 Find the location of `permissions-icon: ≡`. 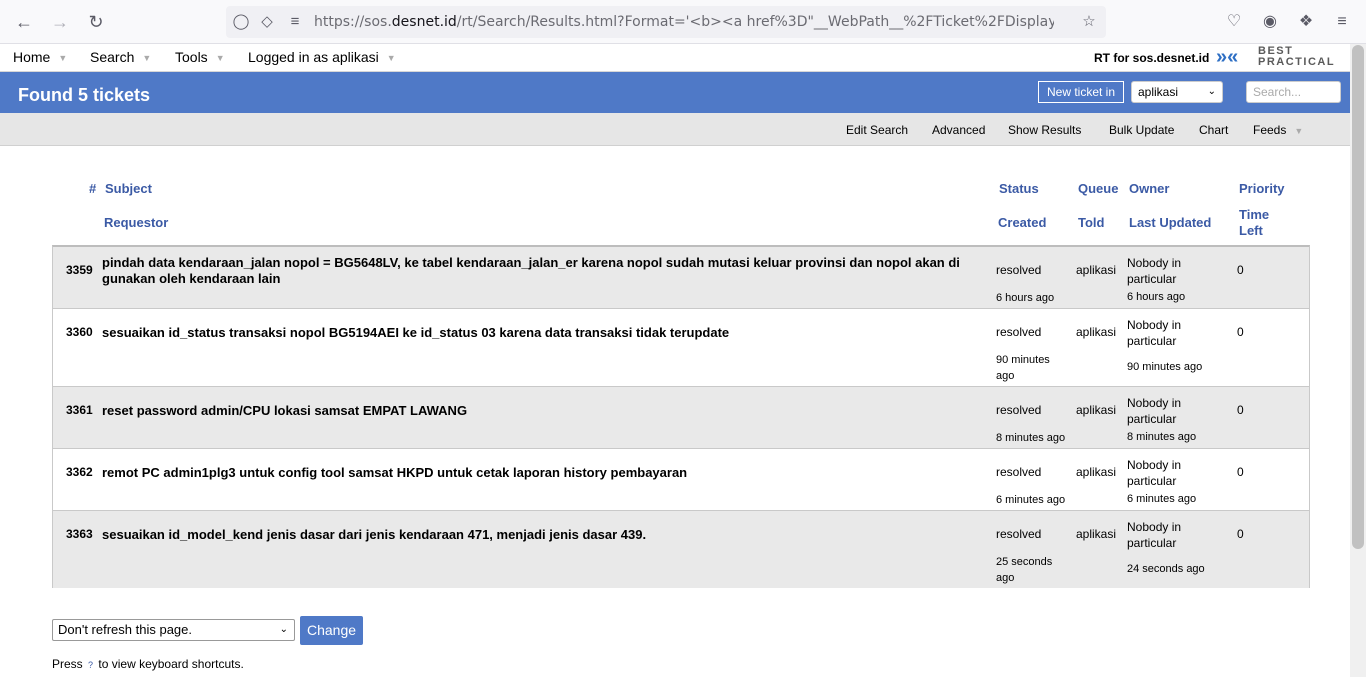

permissions-icon: ≡ is located at coordinates (295, 22).